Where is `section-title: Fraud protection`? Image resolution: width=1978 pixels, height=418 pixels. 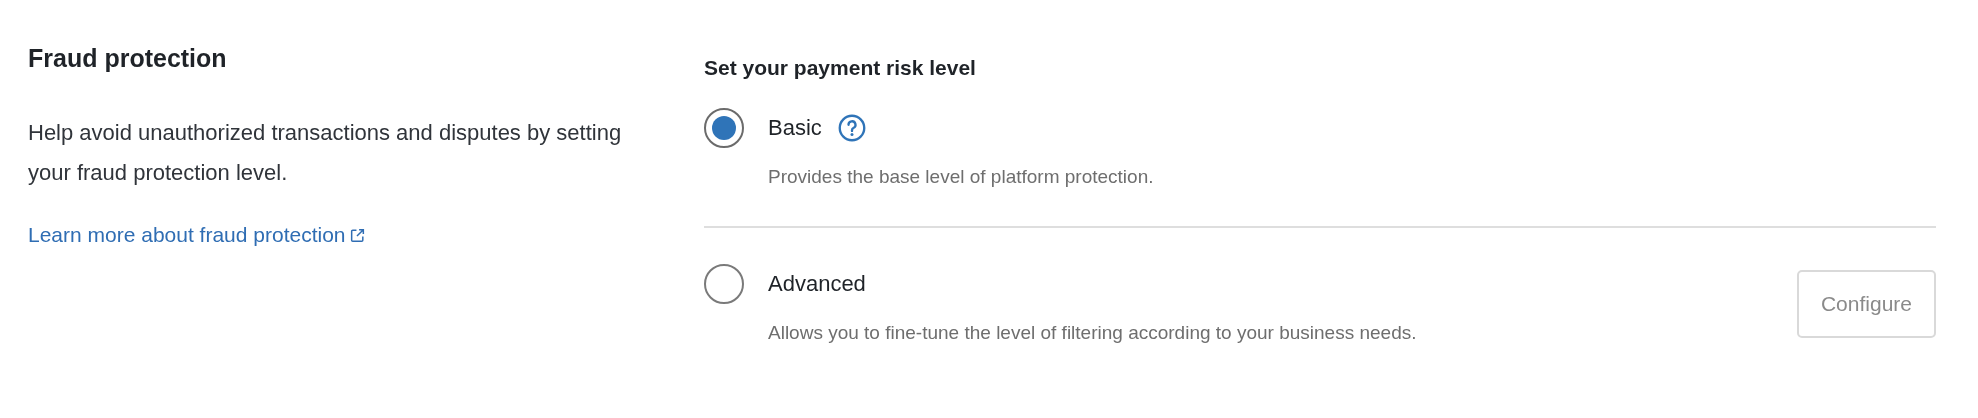 section-title: Fraud protection is located at coordinates (128, 58).